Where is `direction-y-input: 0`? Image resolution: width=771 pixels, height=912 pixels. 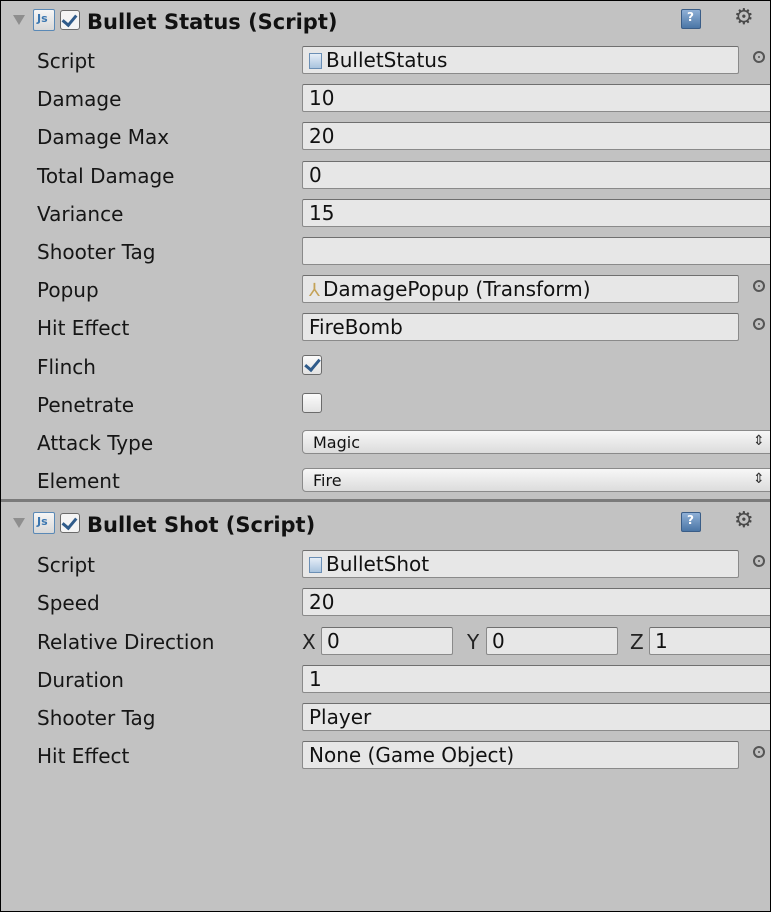 direction-y-input: 0 is located at coordinates (552, 640).